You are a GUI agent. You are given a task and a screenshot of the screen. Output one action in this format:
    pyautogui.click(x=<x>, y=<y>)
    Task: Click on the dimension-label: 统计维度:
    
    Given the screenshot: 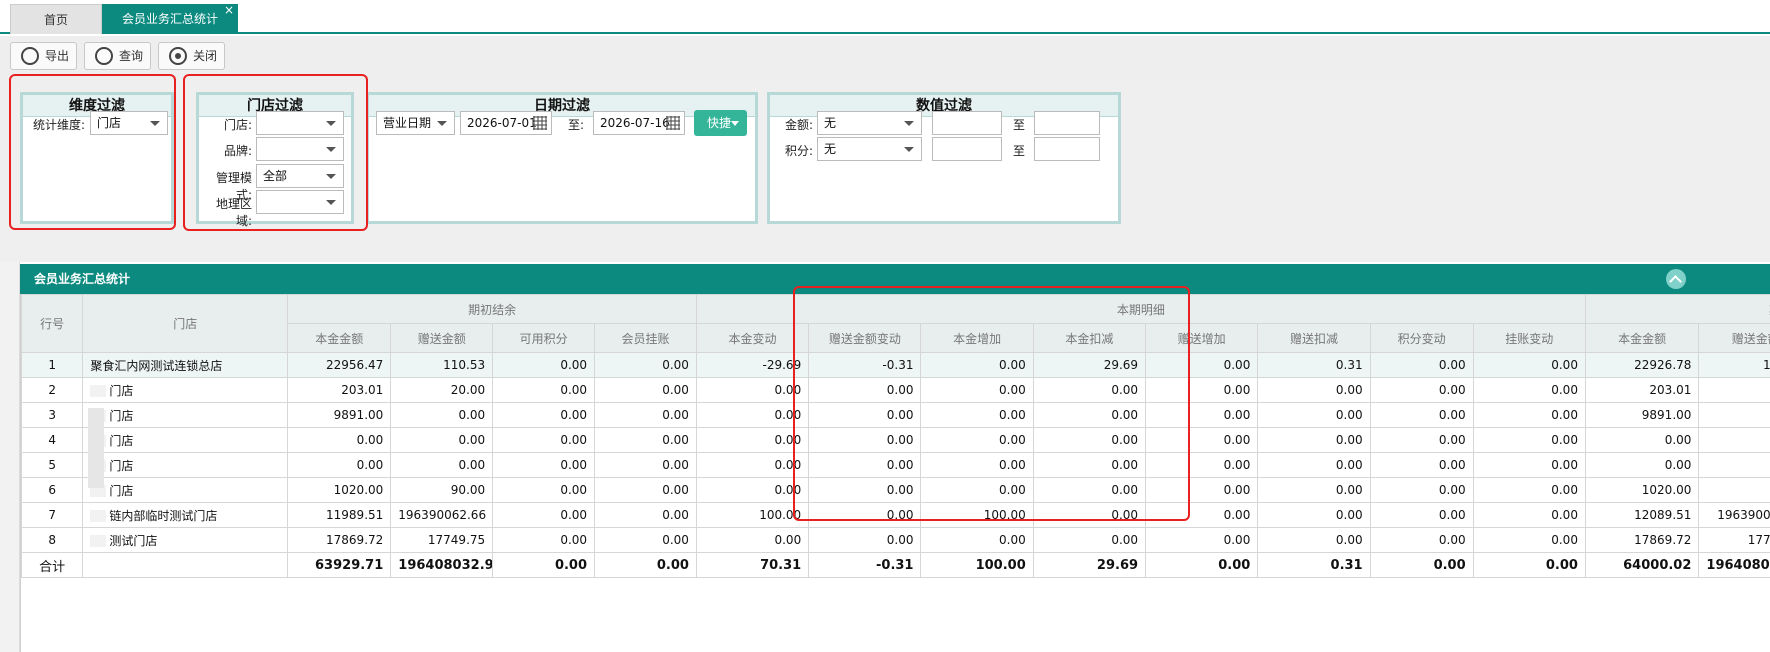 What is the action you would take?
    pyautogui.click(x=59, y=125)
    